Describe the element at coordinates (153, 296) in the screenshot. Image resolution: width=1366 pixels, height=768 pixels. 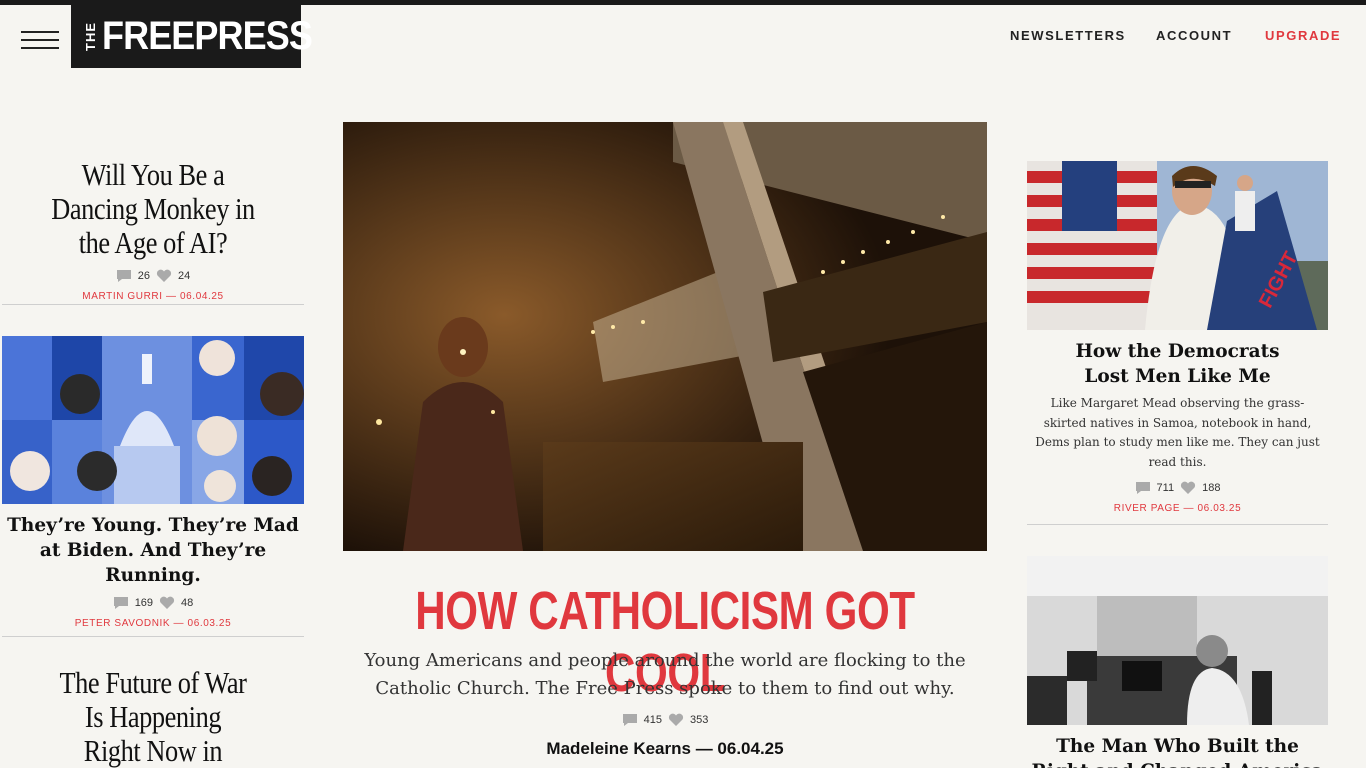
I see `article-byline: MARTIN GURRI — 06.04.25` at that location.